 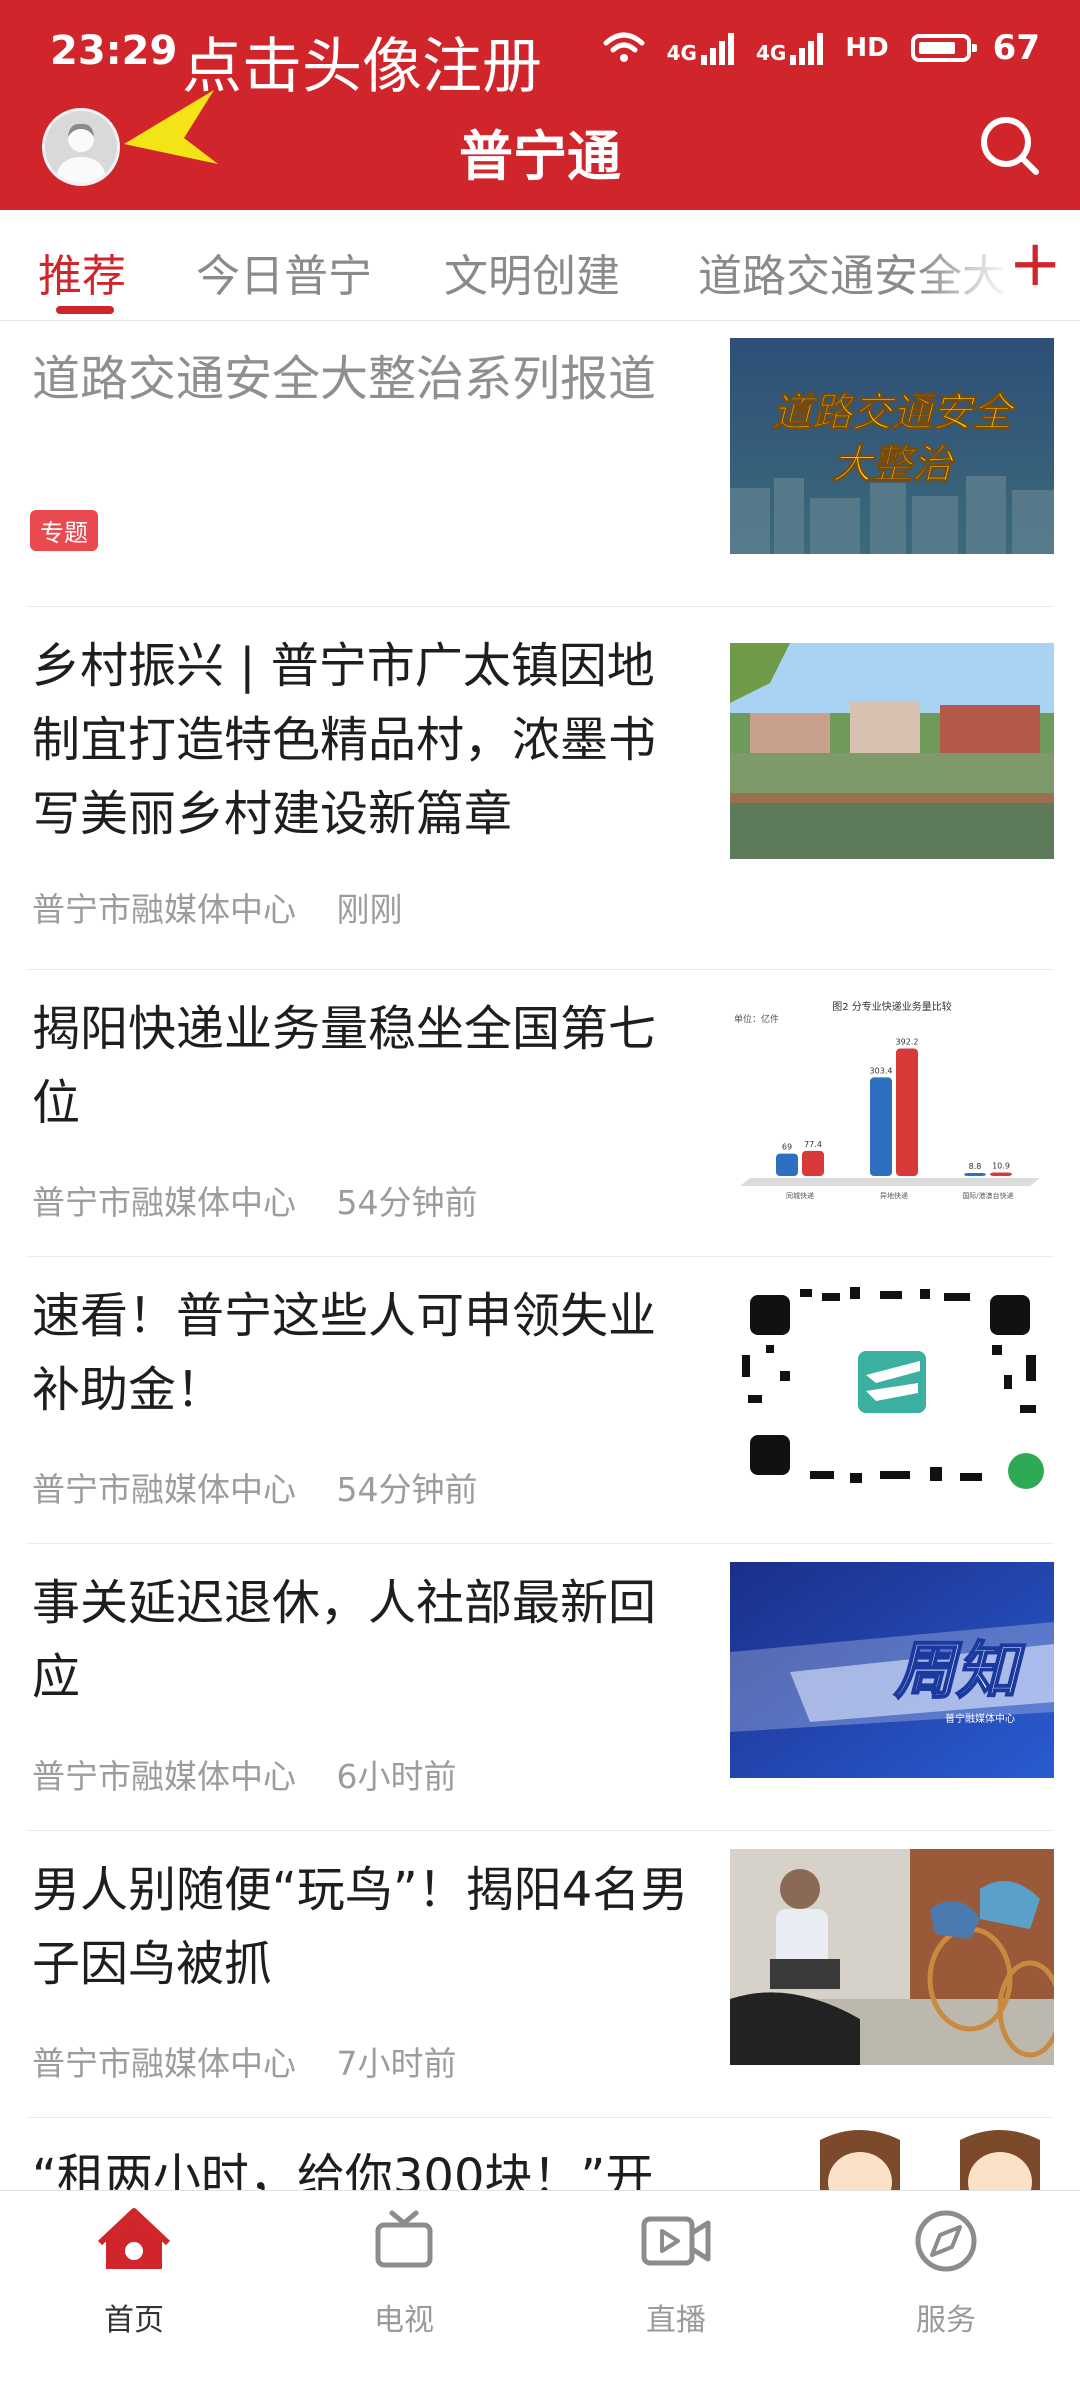 I want to click on chart-value-label: 8.8, so click(x=975, y=1166).